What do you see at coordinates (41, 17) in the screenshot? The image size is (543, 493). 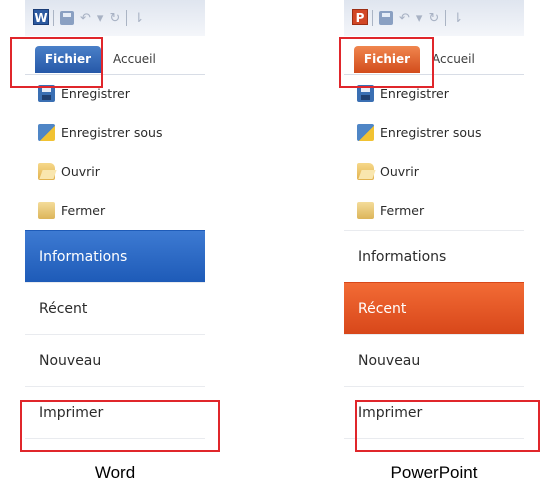 I see `word-app-icon: W` at bounding box center [41, 17].